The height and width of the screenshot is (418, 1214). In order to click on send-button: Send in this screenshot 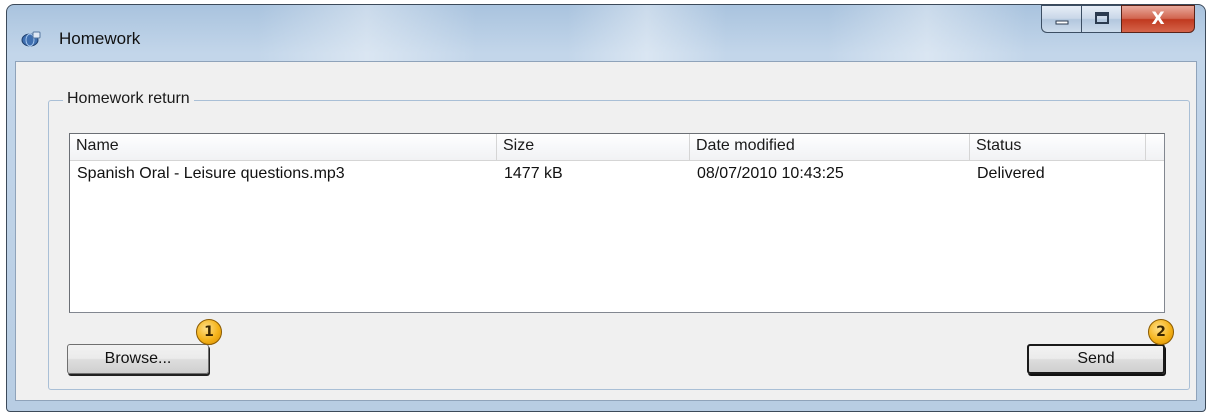, I will do `click(1096, 359)`.